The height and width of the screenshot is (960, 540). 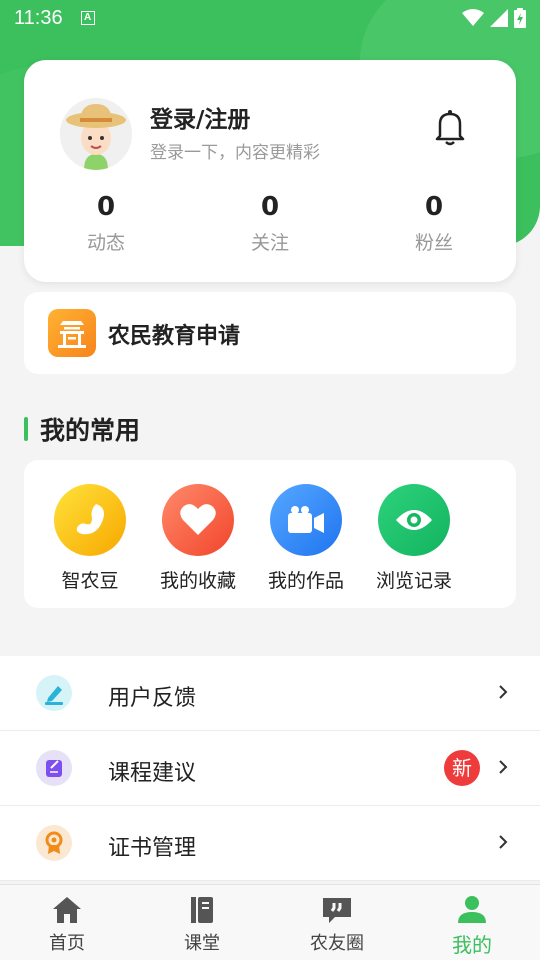 I want to click on common-item-beans: 智农豆, so click(x=90, y=538).